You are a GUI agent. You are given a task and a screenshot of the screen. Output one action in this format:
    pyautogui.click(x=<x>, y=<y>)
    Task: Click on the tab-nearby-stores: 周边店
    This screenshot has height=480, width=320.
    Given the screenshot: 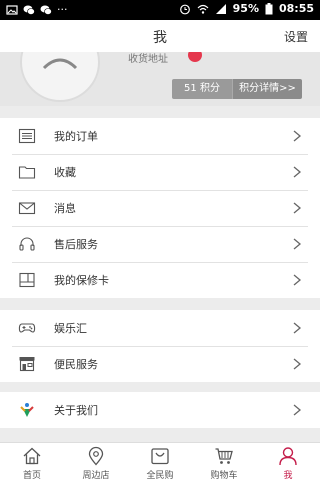 What is the action you would take?
    pyautogui.click(x=96, y=461)
    